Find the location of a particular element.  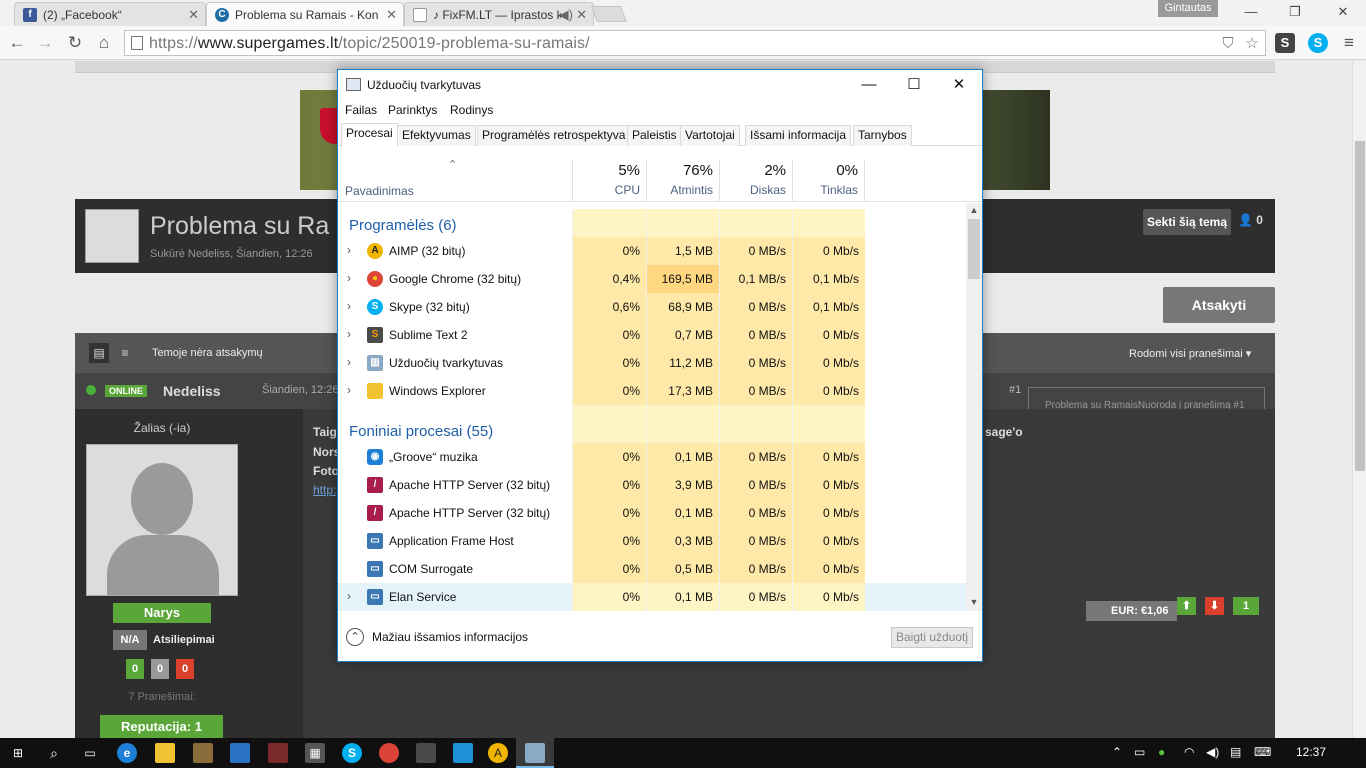

tab-details: Išsami informacija is located at coordinates (798, 135).